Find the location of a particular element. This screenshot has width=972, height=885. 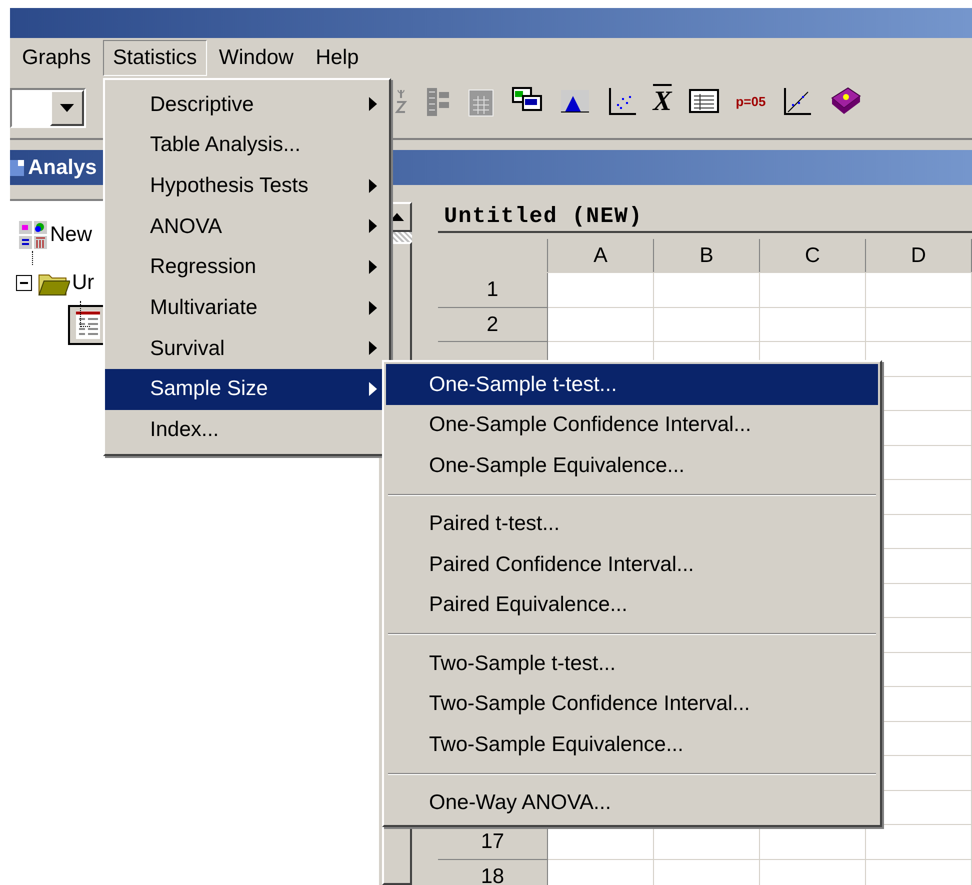

menu-item: Survival is located at coordinates (247, 348).